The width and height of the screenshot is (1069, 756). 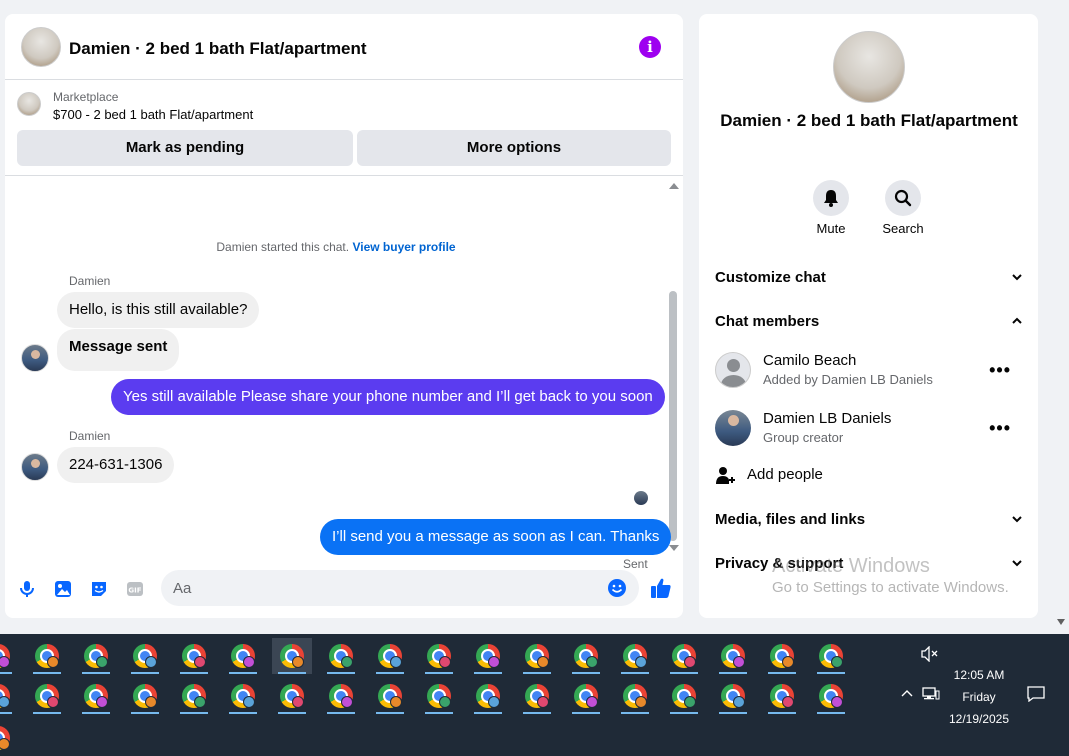 I want to click on member-row: Damien LB Daniels Group creator •••, so click(x=870, y=432).